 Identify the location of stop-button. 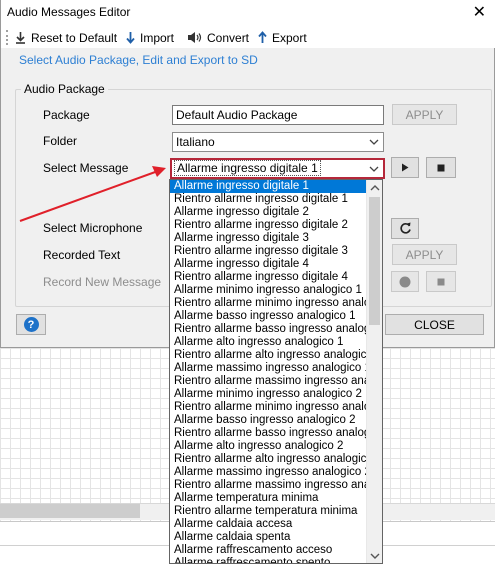
(441, 167).